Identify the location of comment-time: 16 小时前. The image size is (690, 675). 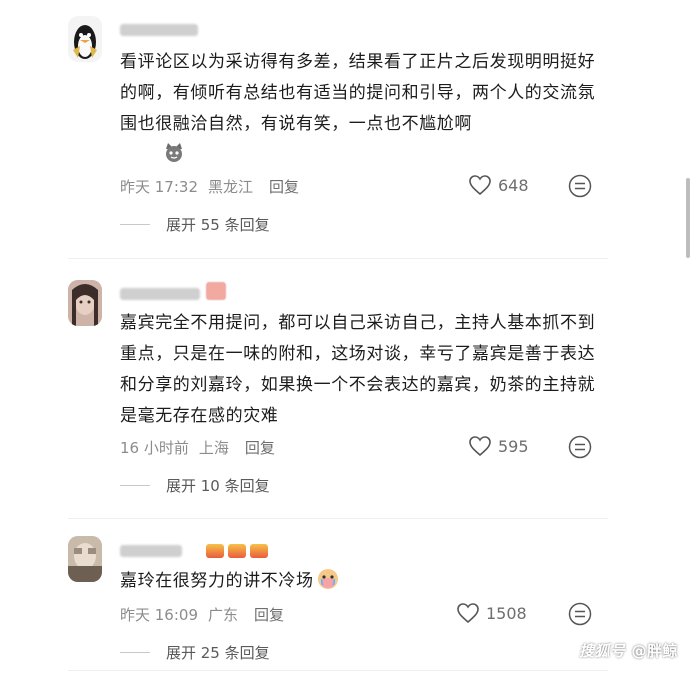
(154, 448).